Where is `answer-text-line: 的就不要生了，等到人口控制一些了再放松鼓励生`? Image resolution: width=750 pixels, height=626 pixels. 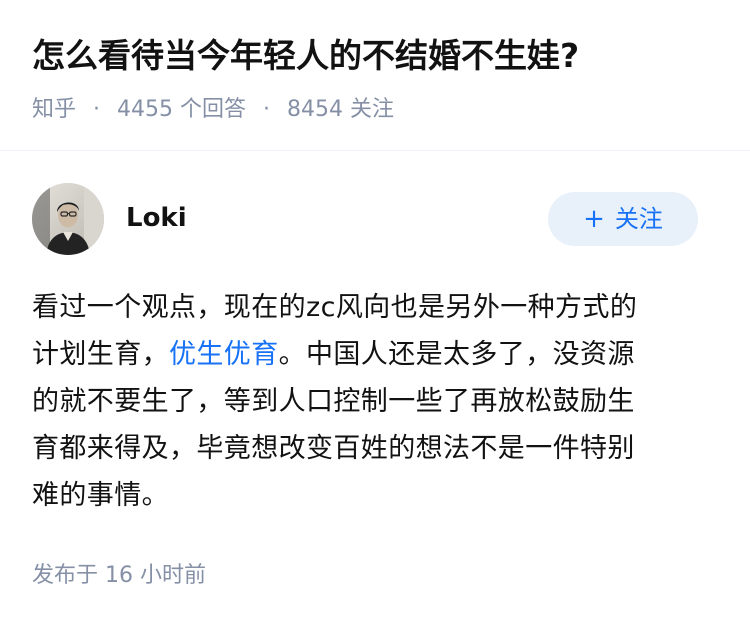 answer-text-line: 的就不要生了，等到人口控制一些了再放松鼓励生 is located at coordinates (333, 401).